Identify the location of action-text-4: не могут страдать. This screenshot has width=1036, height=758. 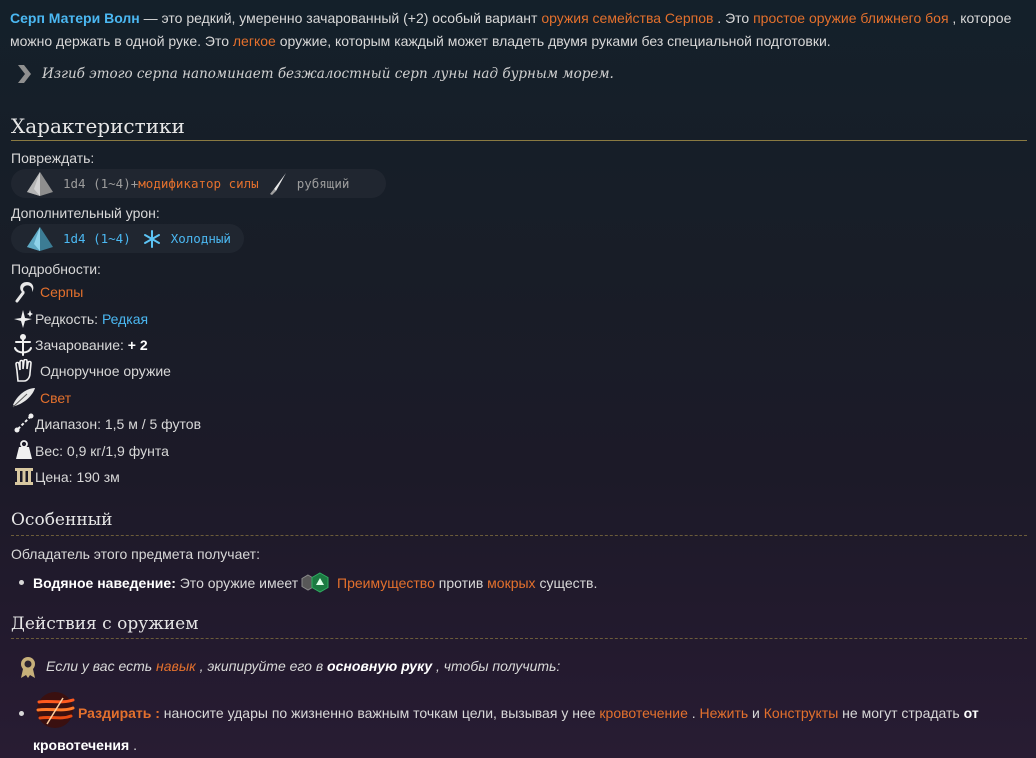
(901, 713).